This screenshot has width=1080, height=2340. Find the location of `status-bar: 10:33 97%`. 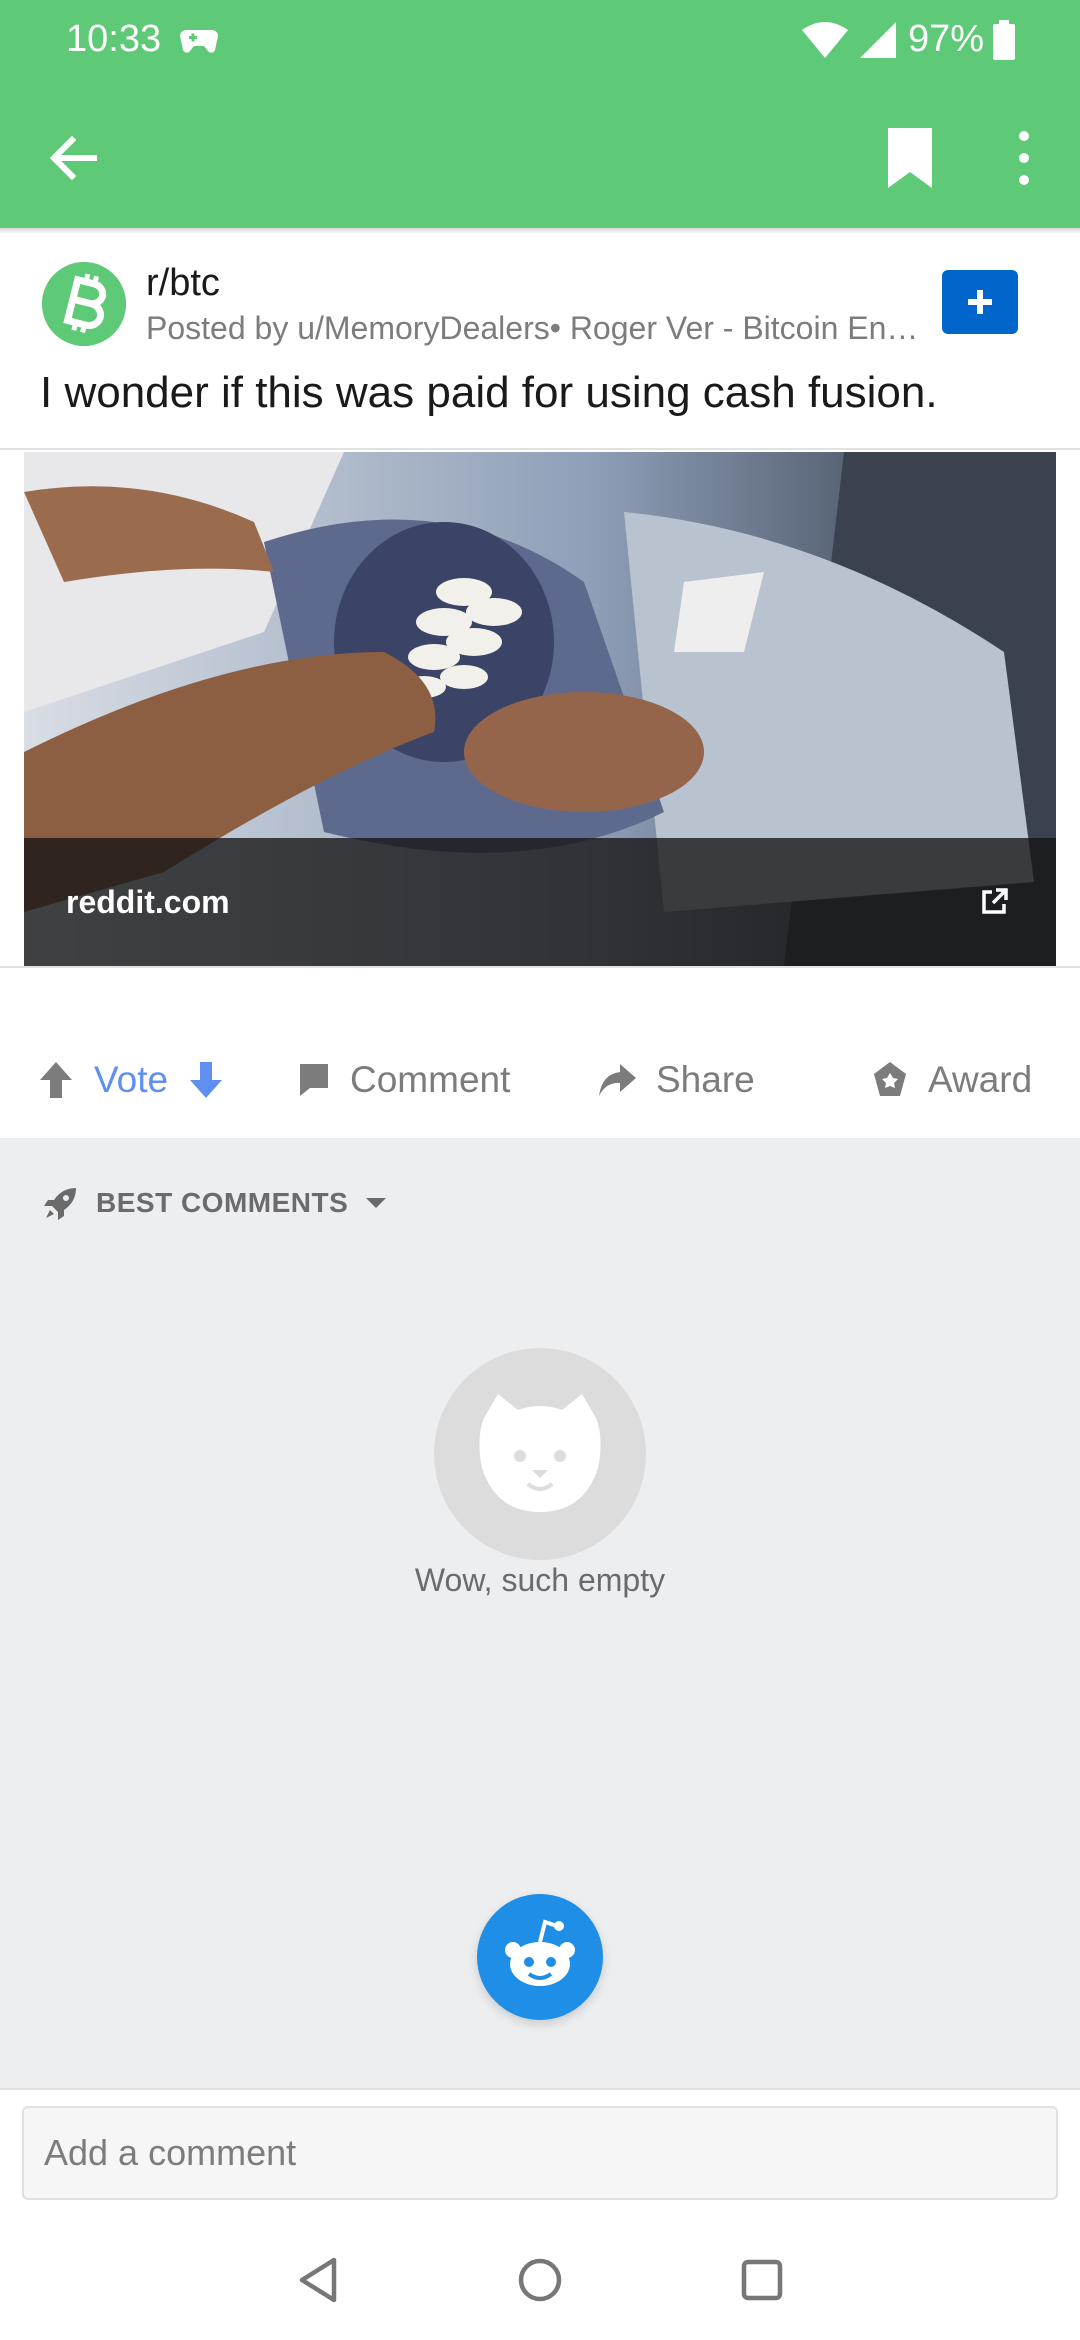

status-bar: 10:33 97% is located at coordinates (540, 40).